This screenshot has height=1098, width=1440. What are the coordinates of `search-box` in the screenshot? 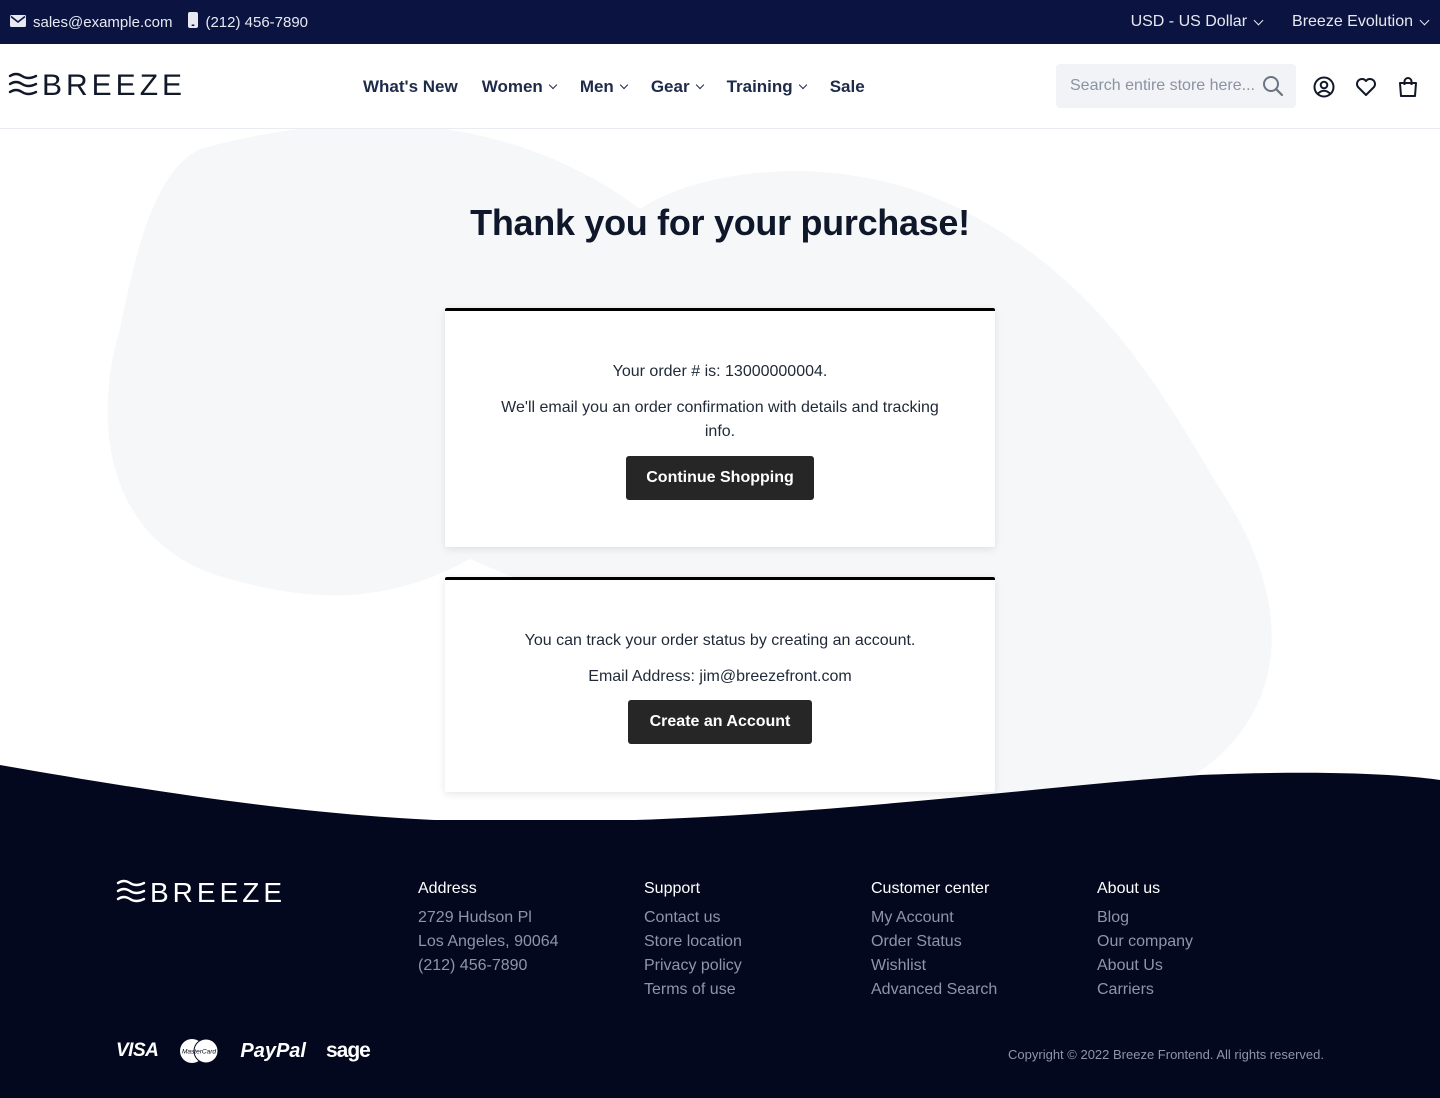 It's located at (1176, 86).